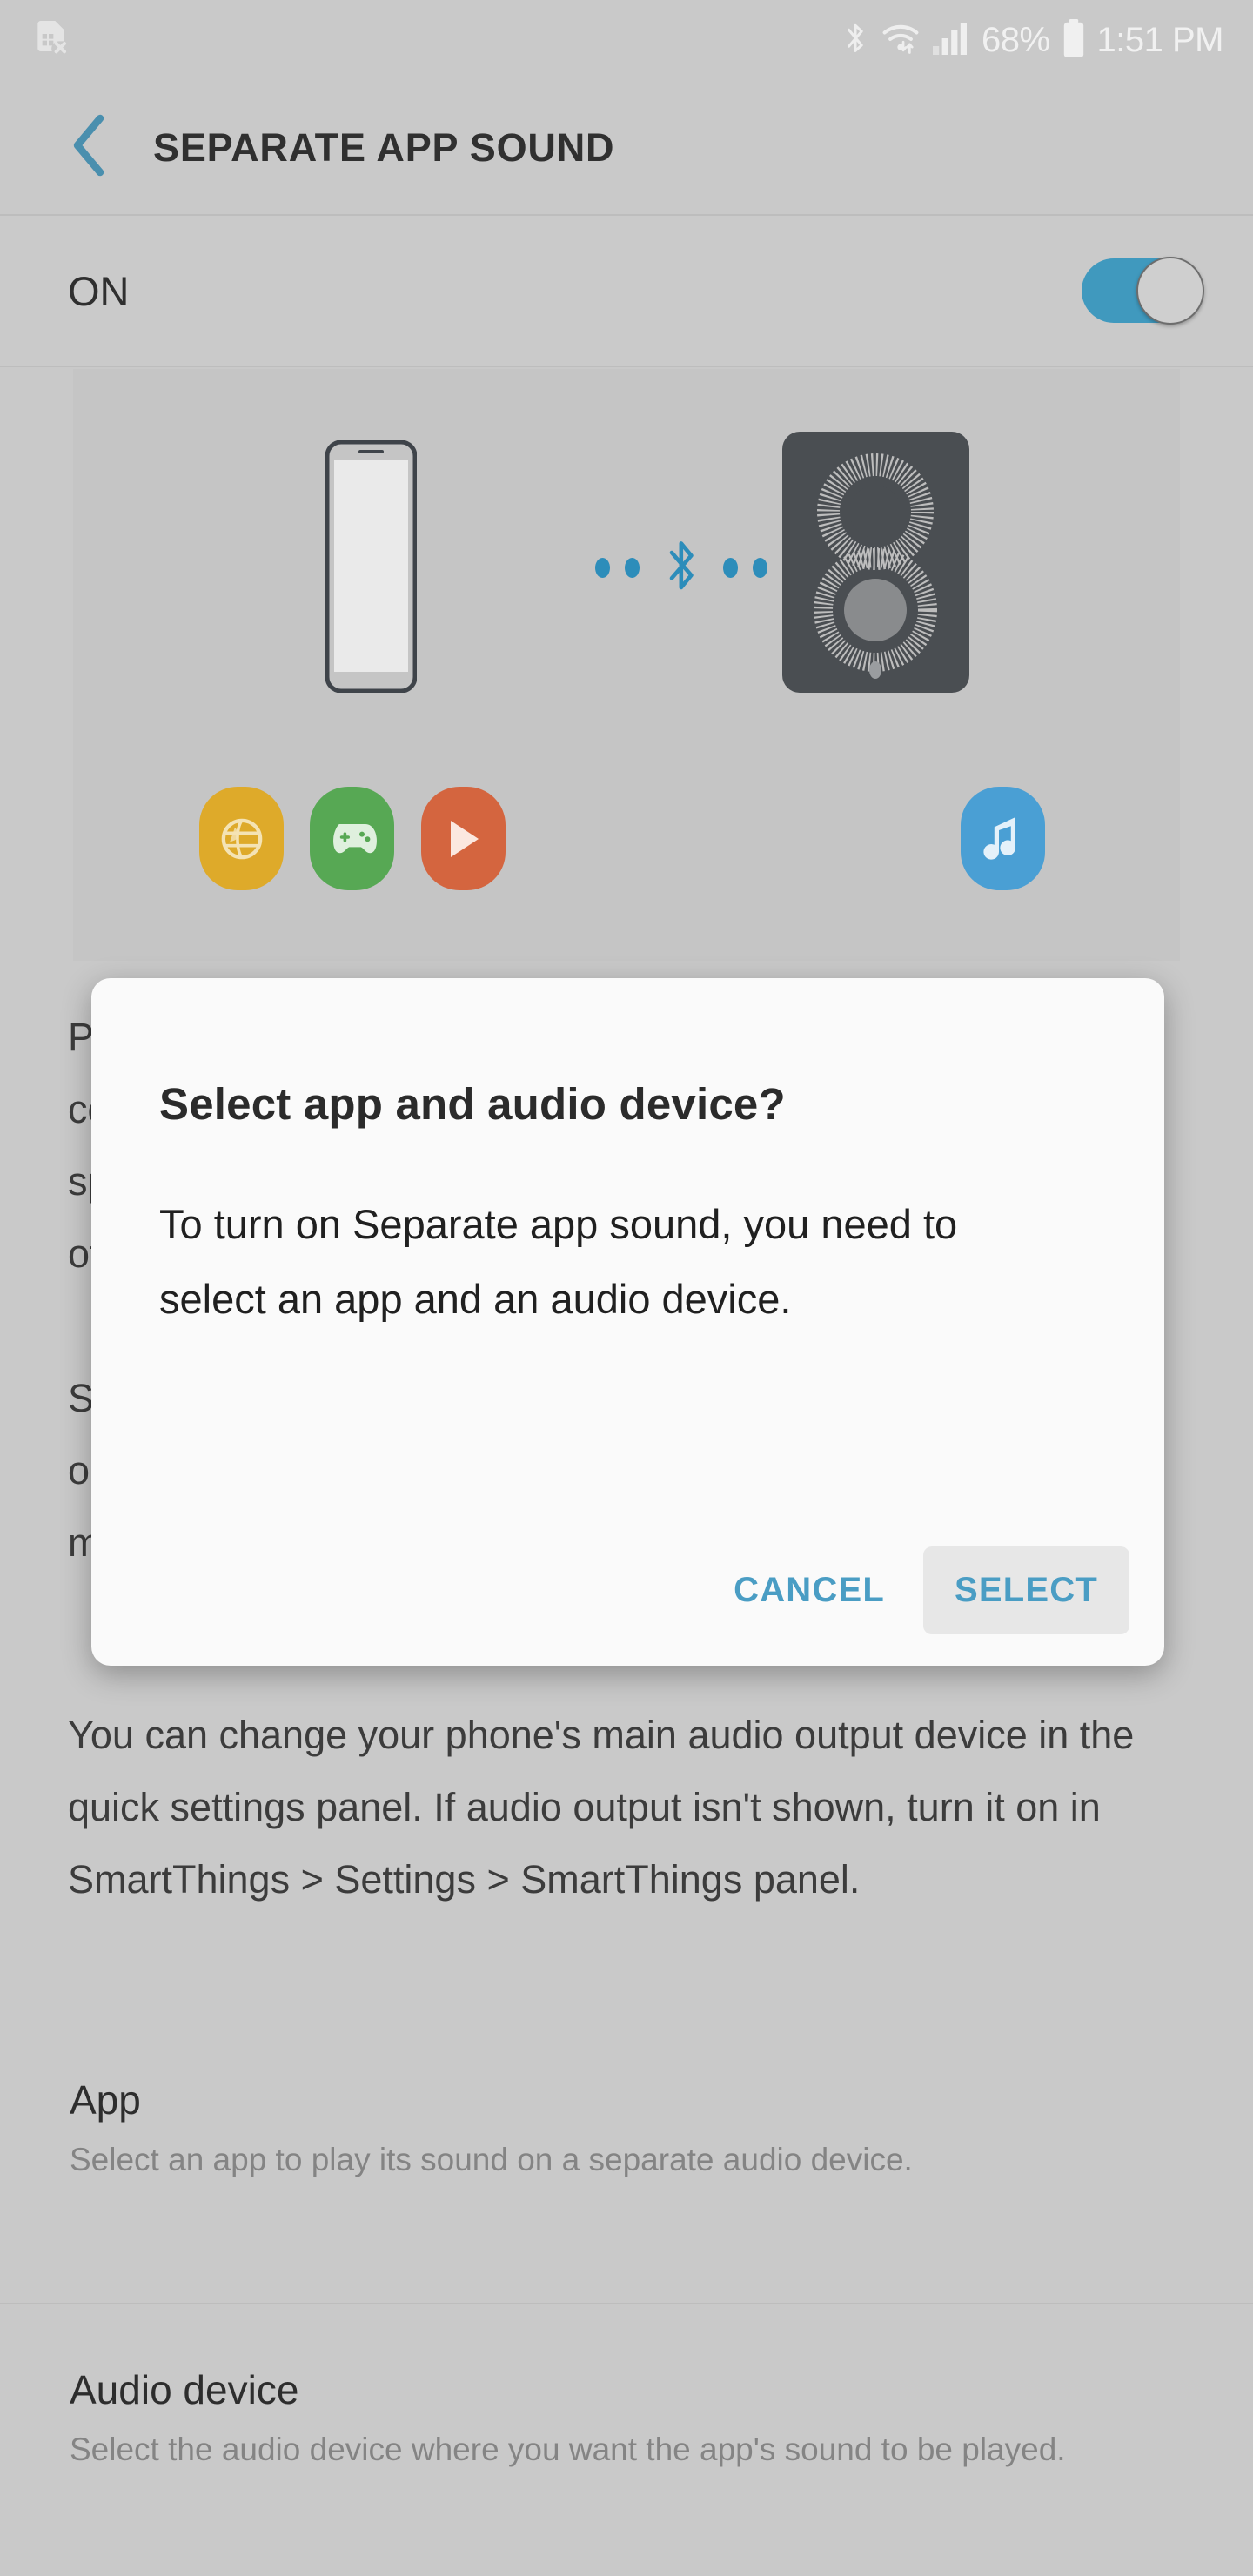  Describe the element at coordinates (918, 1590) in the screenshot. I see `dialog-actions: CANCEL SELECT` at that location.